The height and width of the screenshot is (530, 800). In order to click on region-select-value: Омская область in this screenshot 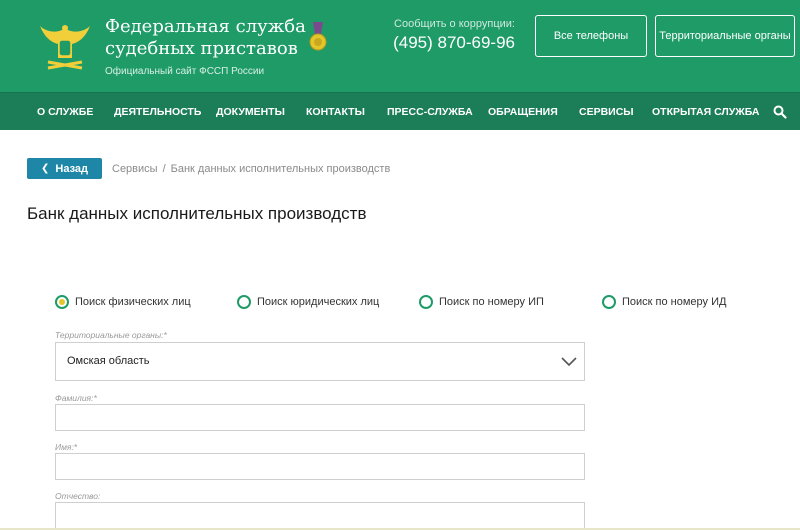, I will do `click(108, 361)`.